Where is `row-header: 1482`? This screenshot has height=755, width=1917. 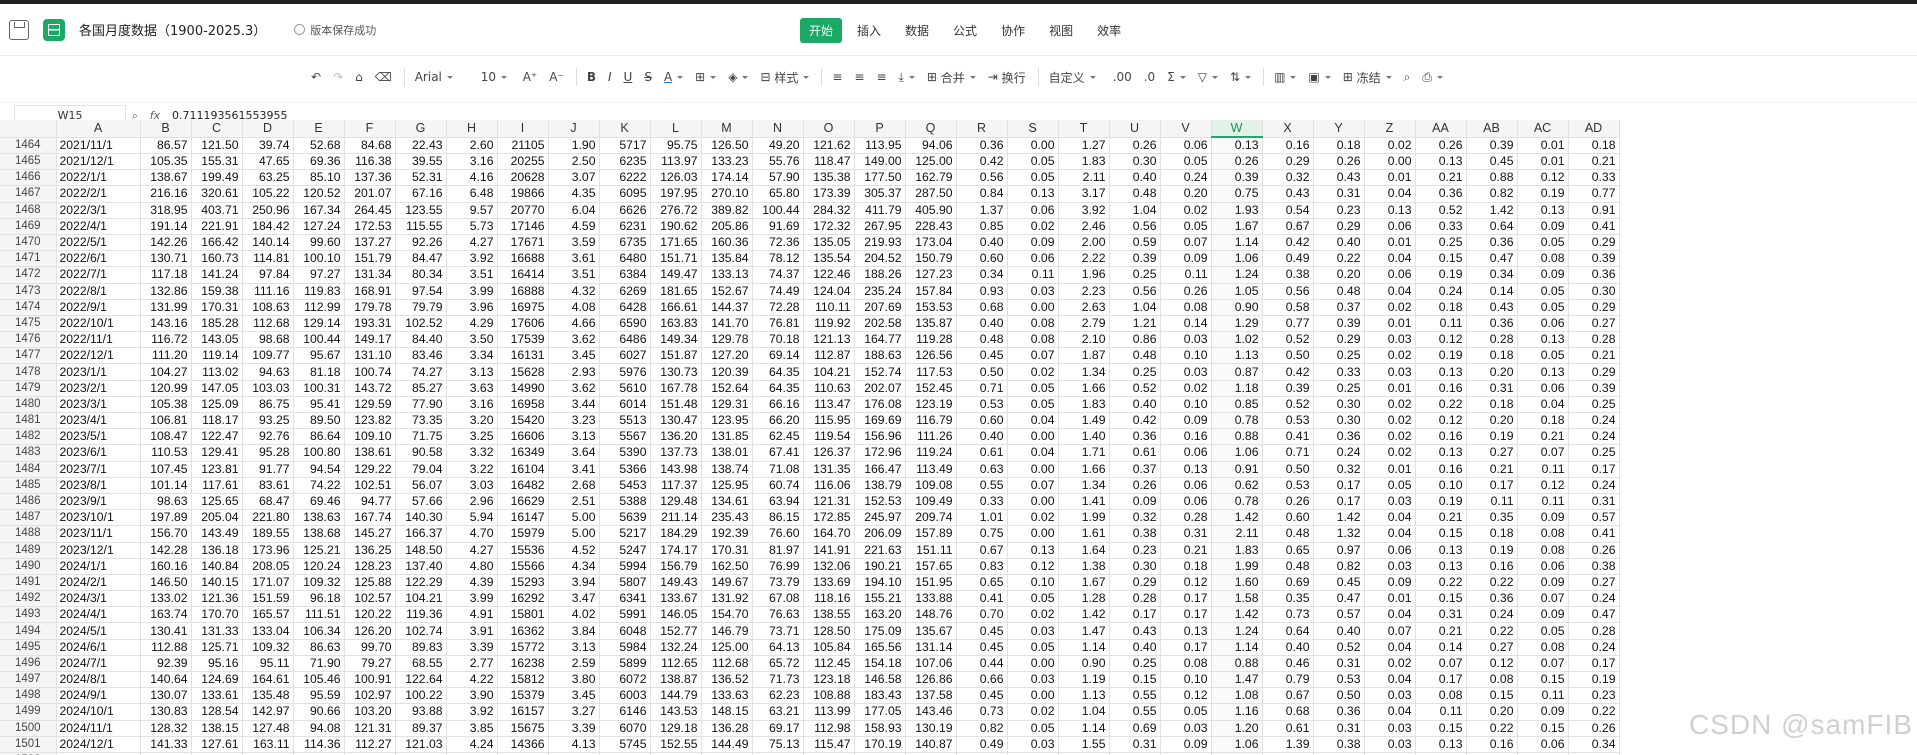
row-header: 1482 is located at coordinates (28, 437).